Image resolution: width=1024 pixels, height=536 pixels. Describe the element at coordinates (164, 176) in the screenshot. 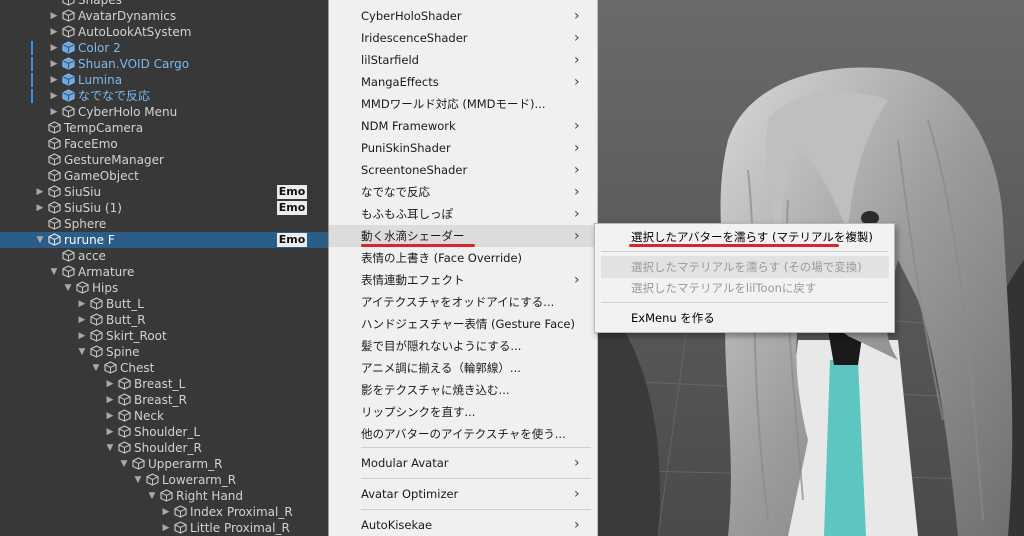

I see `hierarchy-row: GameObject` at that location.